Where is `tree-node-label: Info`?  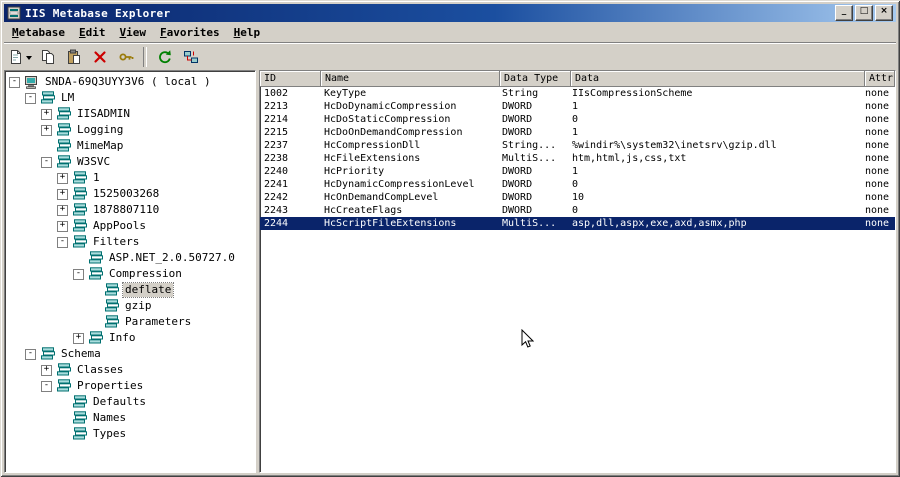 tree-node-label: Info is located at coordinates (122, 338).